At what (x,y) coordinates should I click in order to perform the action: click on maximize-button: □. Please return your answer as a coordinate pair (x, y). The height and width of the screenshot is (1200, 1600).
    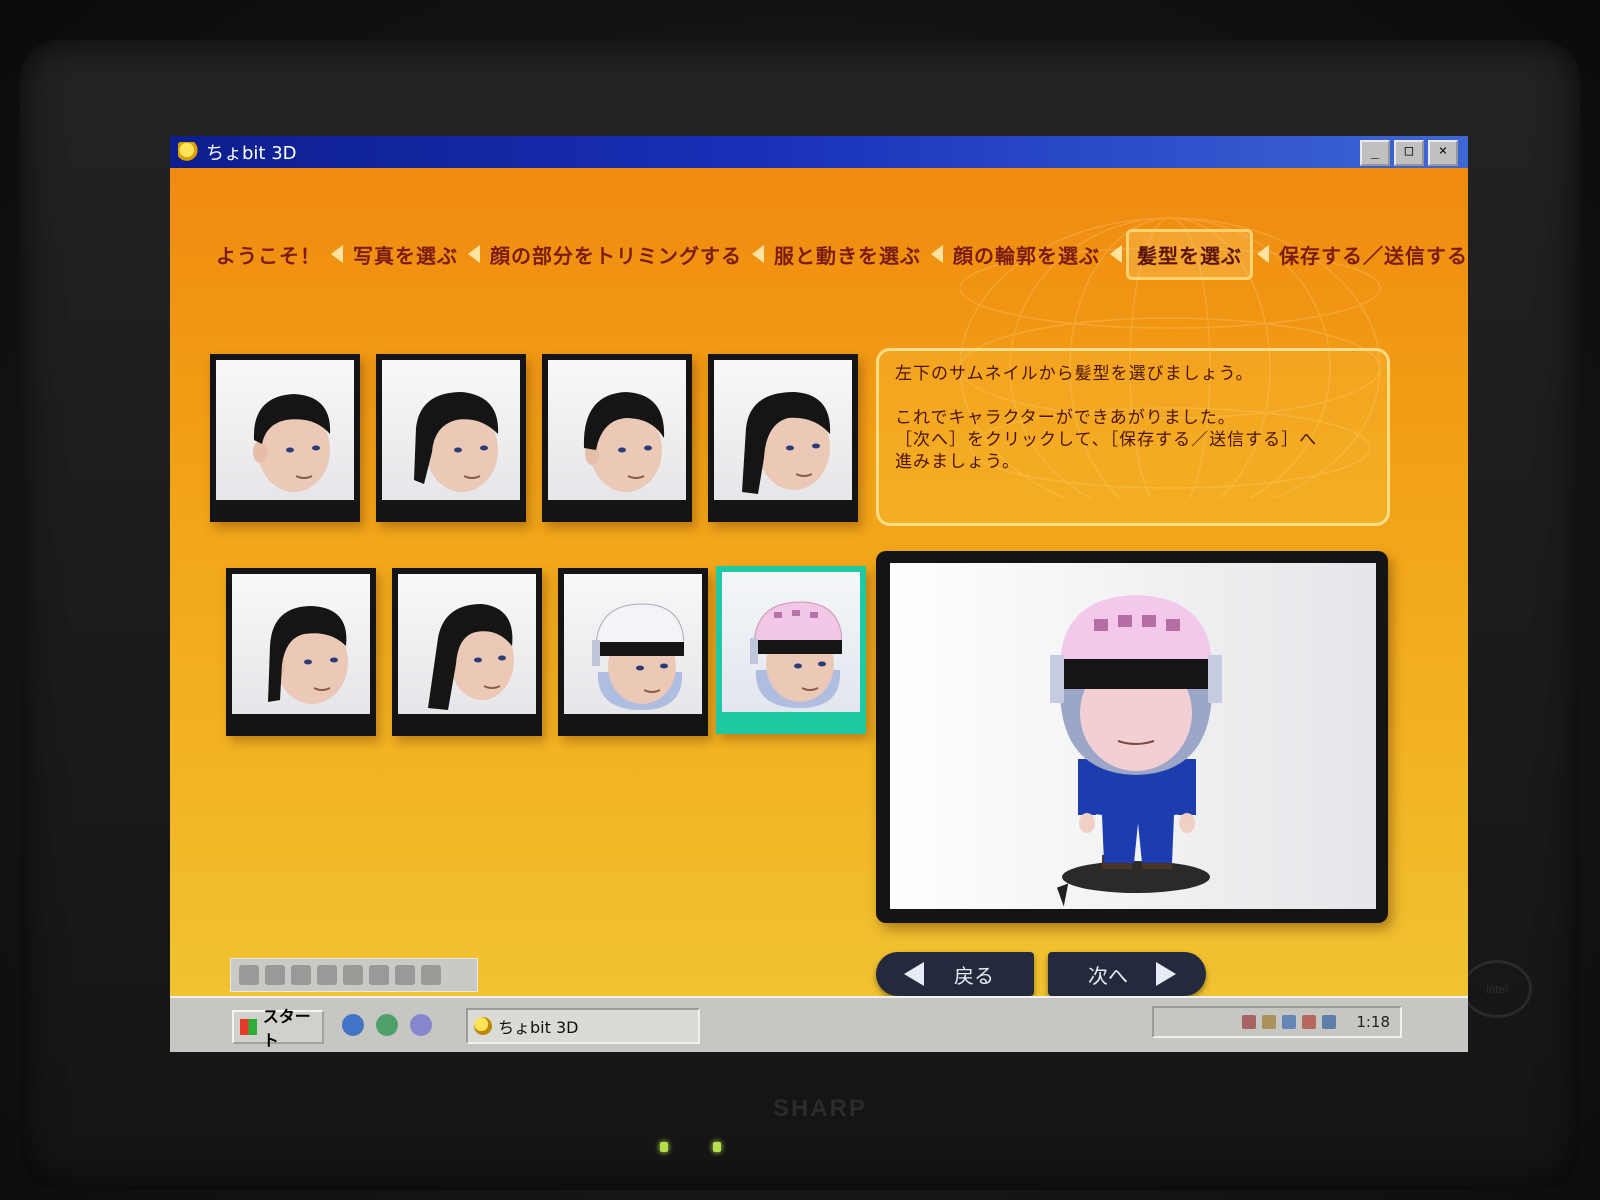
    Looking at the image, I should click on (1409, 153).